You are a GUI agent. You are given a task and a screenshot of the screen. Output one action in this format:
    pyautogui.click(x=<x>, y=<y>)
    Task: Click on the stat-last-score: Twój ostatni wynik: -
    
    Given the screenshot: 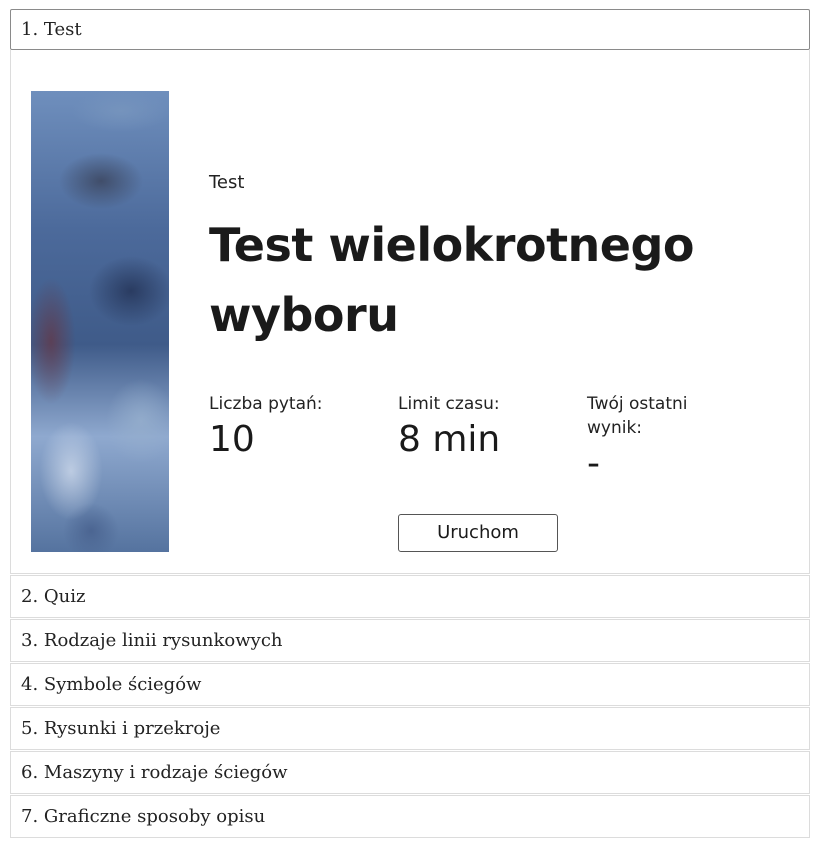 What is the action you would take?
    pyautogui.click(x=657, y=439)
    